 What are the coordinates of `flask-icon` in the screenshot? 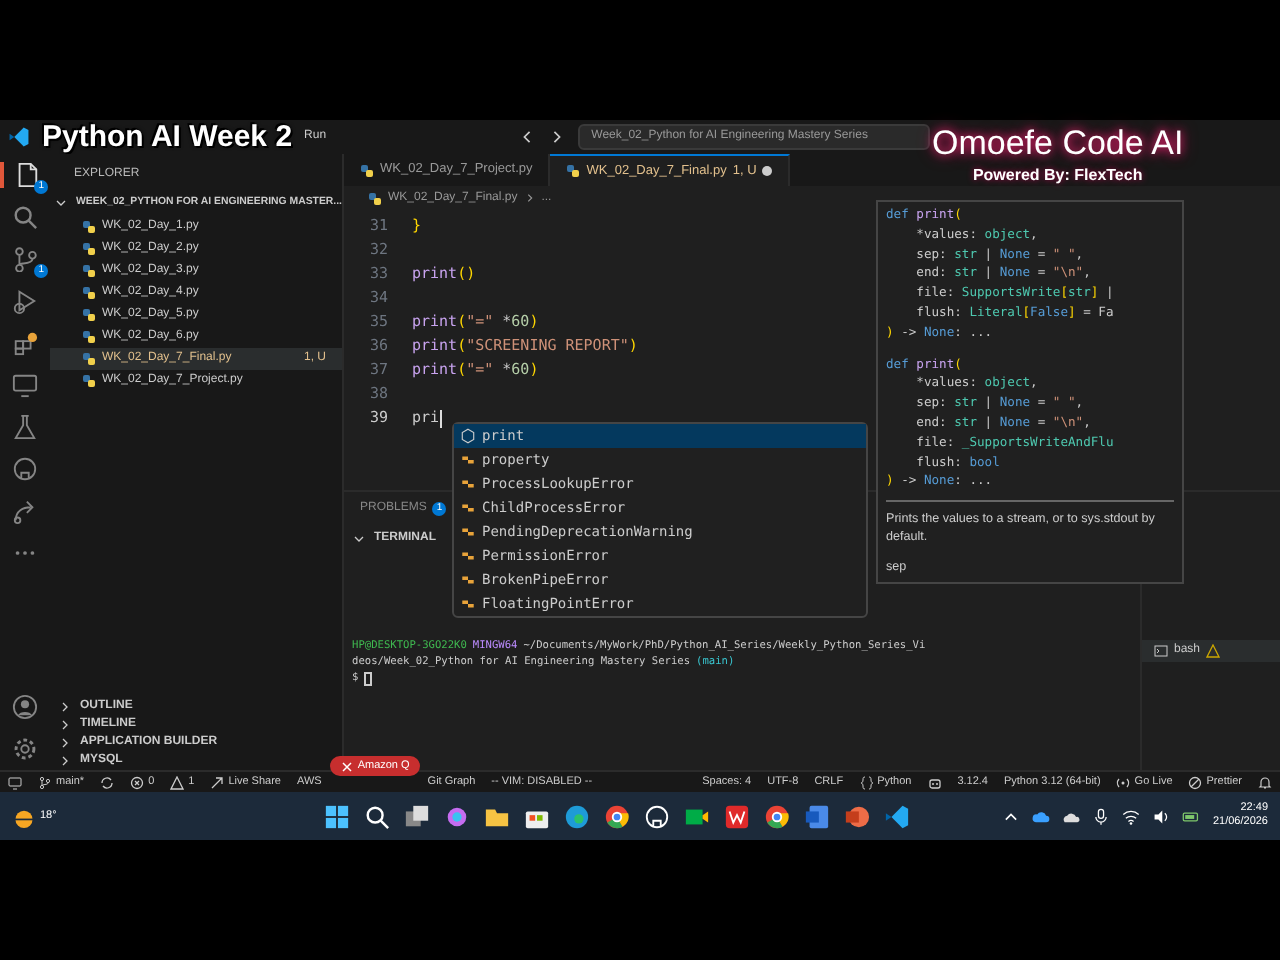 It's located at (25, 427).